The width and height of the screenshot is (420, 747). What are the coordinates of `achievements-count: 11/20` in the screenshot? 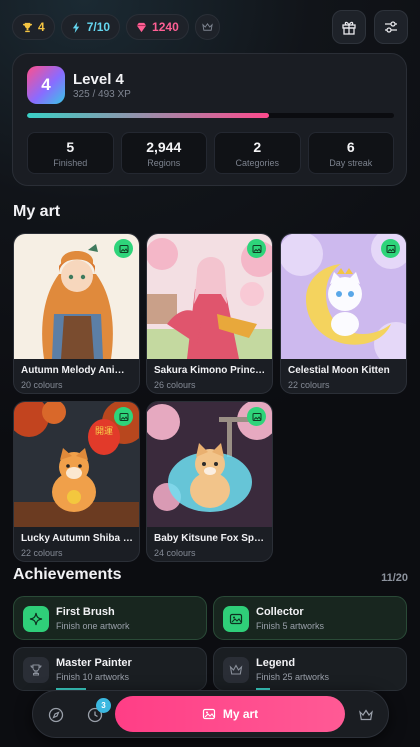 It's located at (394, 578).